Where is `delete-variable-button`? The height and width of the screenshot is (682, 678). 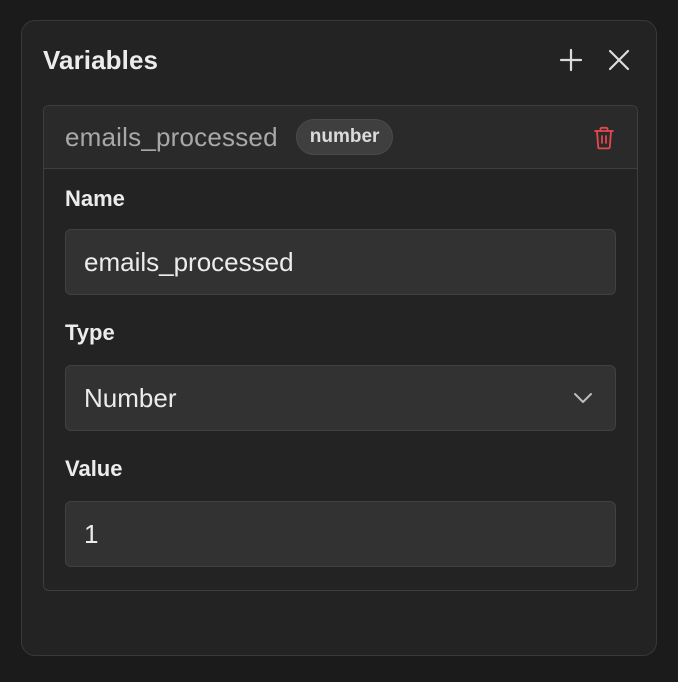
delete-variable-button is located at coordinates (604, 138).